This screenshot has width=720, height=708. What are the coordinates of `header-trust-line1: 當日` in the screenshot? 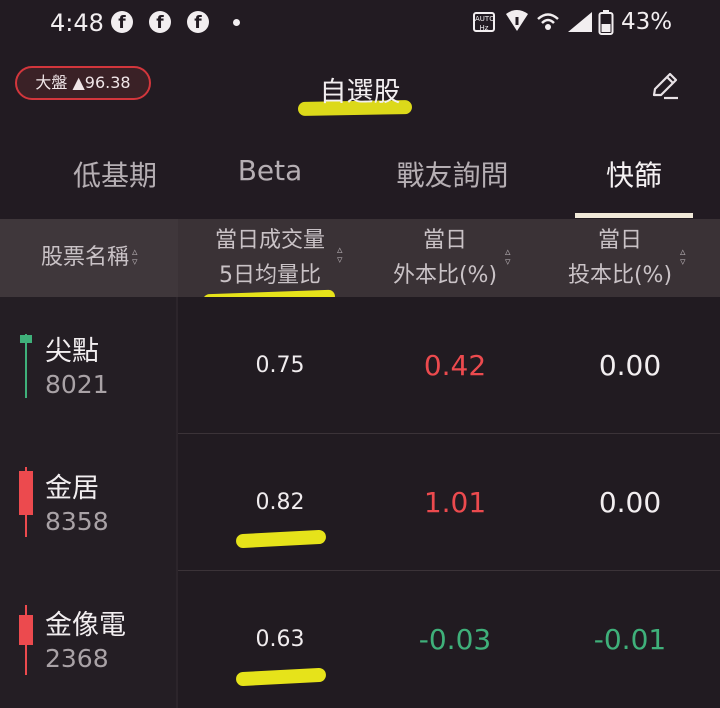 It's located at (619, 240).